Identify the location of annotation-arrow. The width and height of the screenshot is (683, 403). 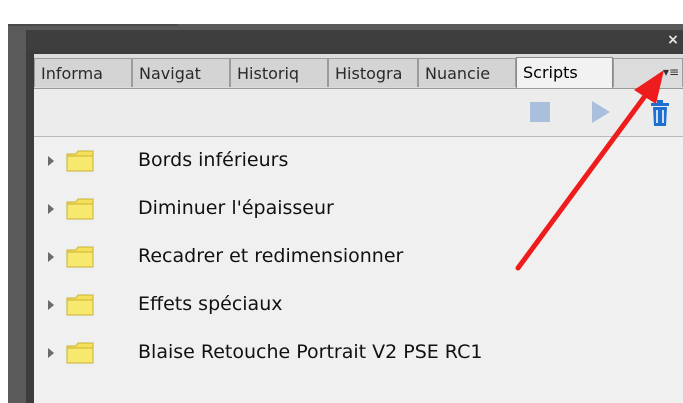
(589, 170).